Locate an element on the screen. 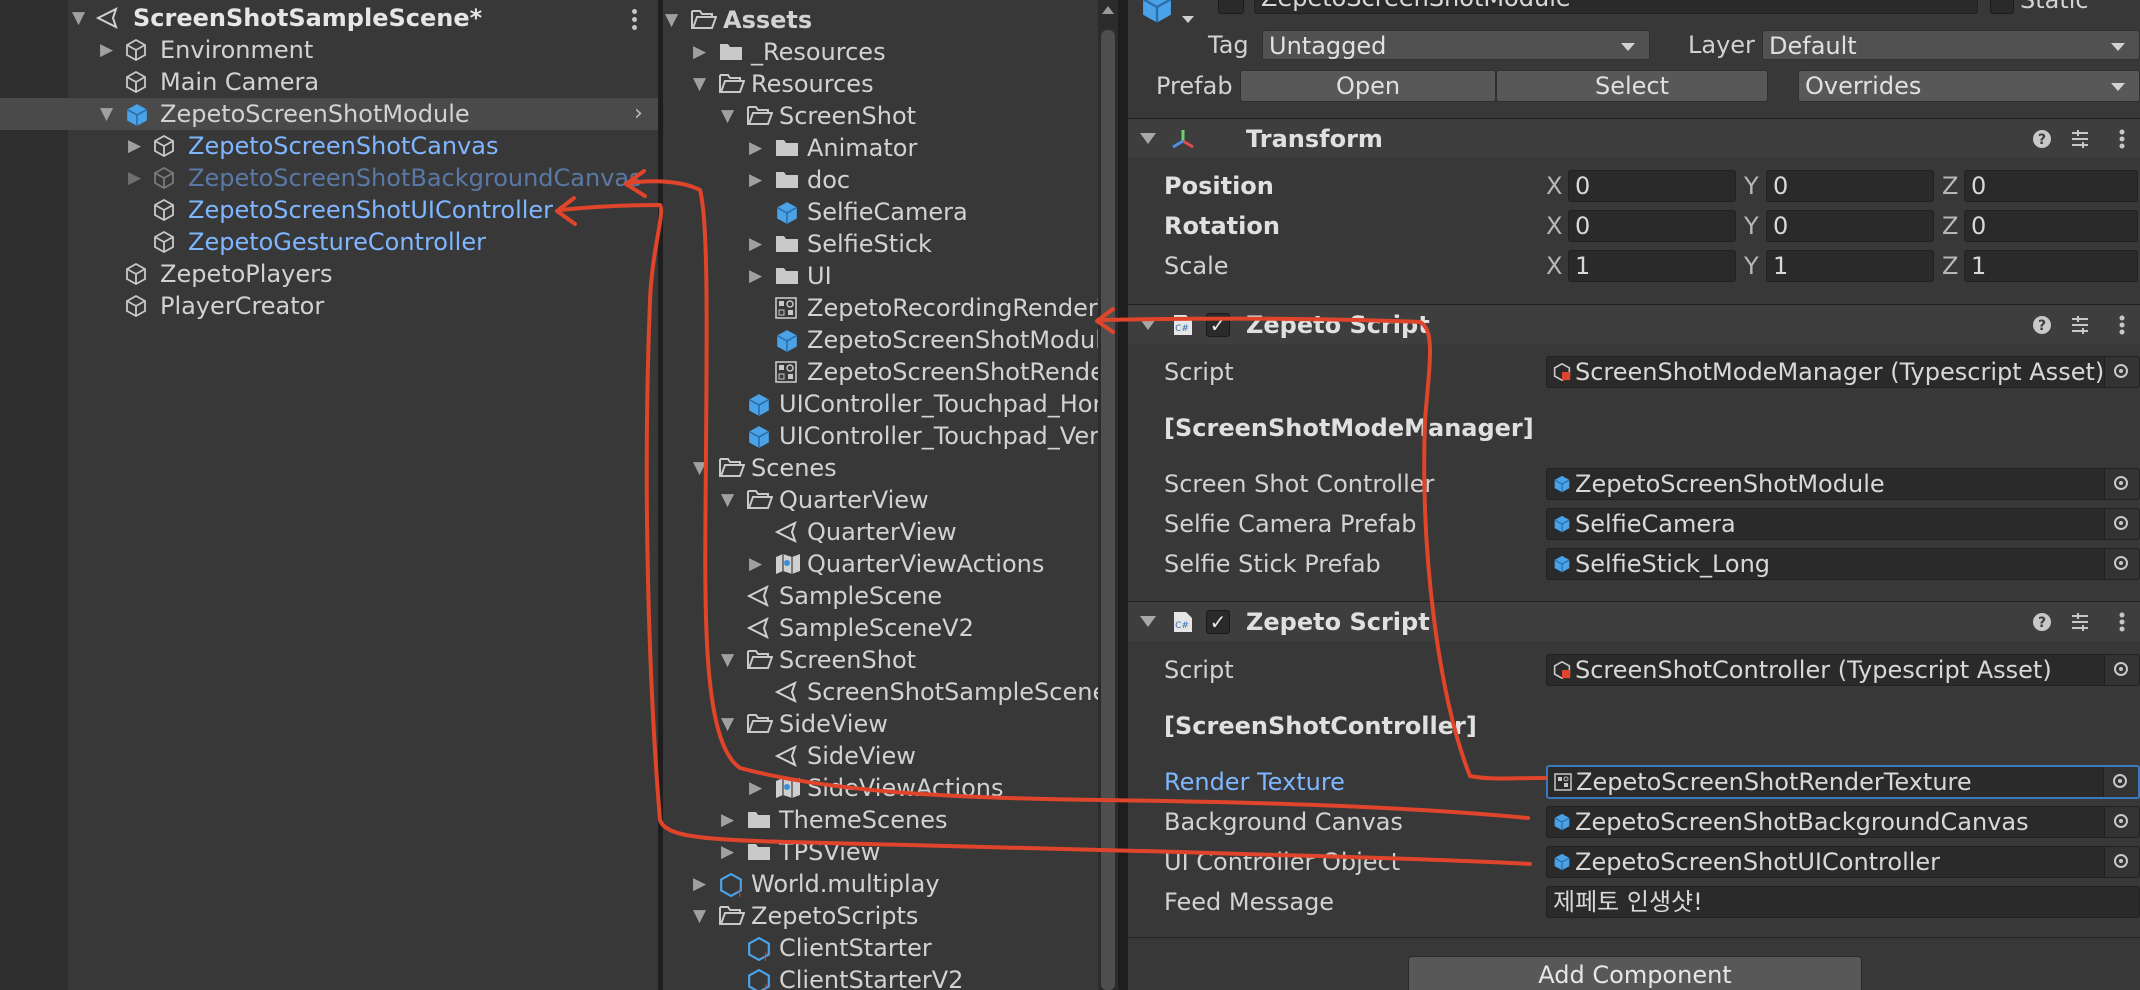 Image resolution: width=2140 pixels, height=990 pixels. hierarchy-item-screenshot-module: ▼ ZepetoScreenShotModule › is located at coordinates (329, 114).